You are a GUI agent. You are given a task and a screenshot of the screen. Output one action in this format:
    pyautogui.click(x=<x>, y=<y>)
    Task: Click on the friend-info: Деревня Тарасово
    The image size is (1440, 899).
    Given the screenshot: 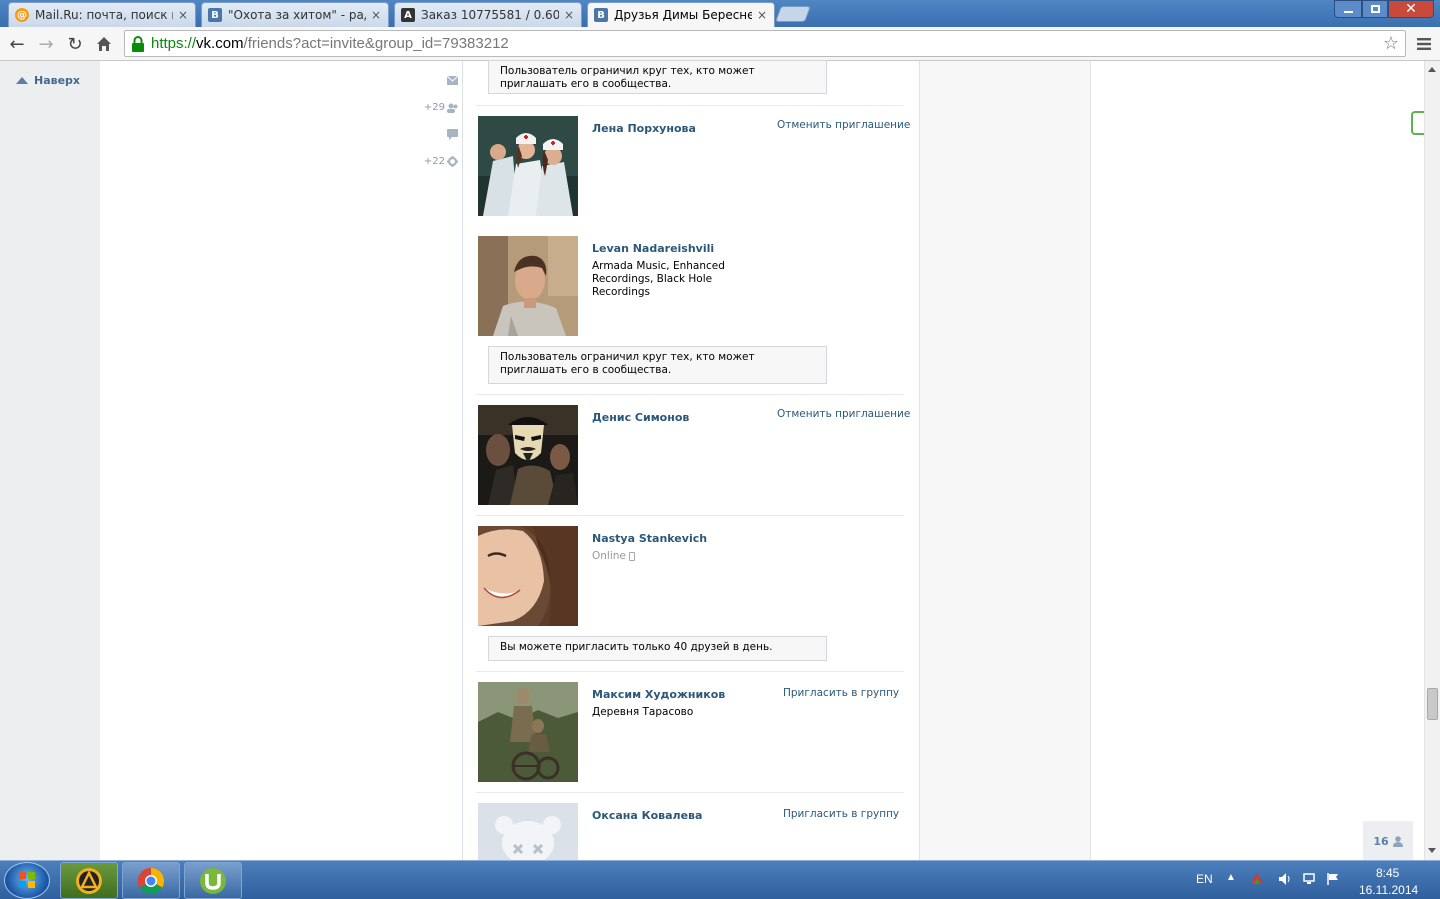 What is the action you would take?
    pyautogui.click(x=643, y=712)
    